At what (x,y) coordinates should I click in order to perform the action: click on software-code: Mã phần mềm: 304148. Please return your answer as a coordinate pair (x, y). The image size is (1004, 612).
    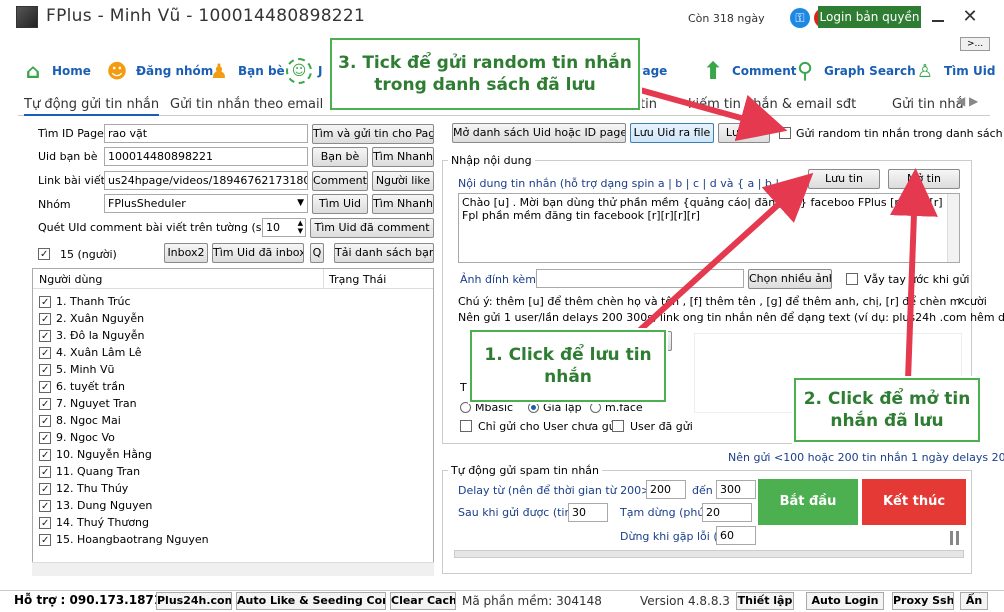
    Looking at the image, I should click on (532, 601).